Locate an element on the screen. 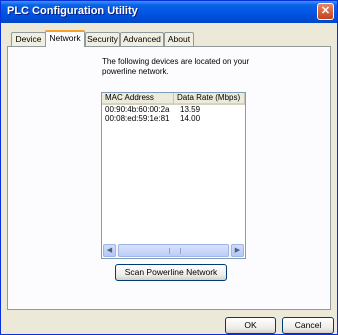 This screenshot has height=335, width=338. tab-label: Network is located at coordinates (65, 38).